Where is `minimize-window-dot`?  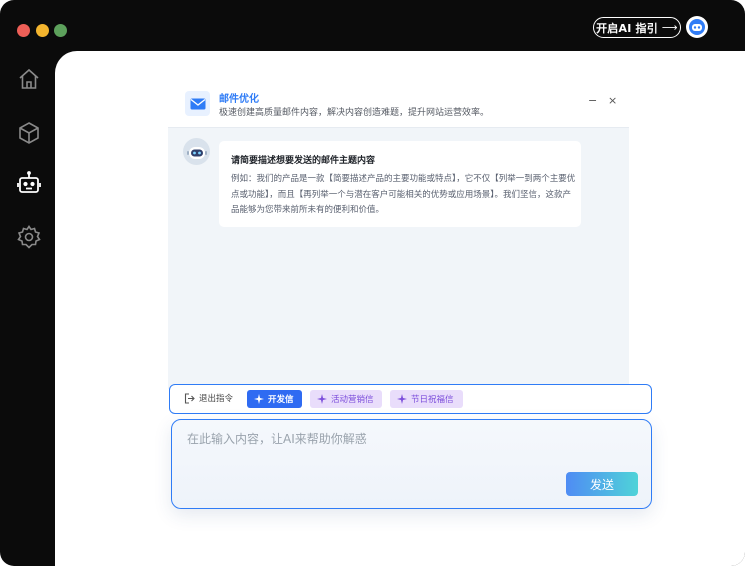 minimize-window-dot is located at coordinates (42, 30).